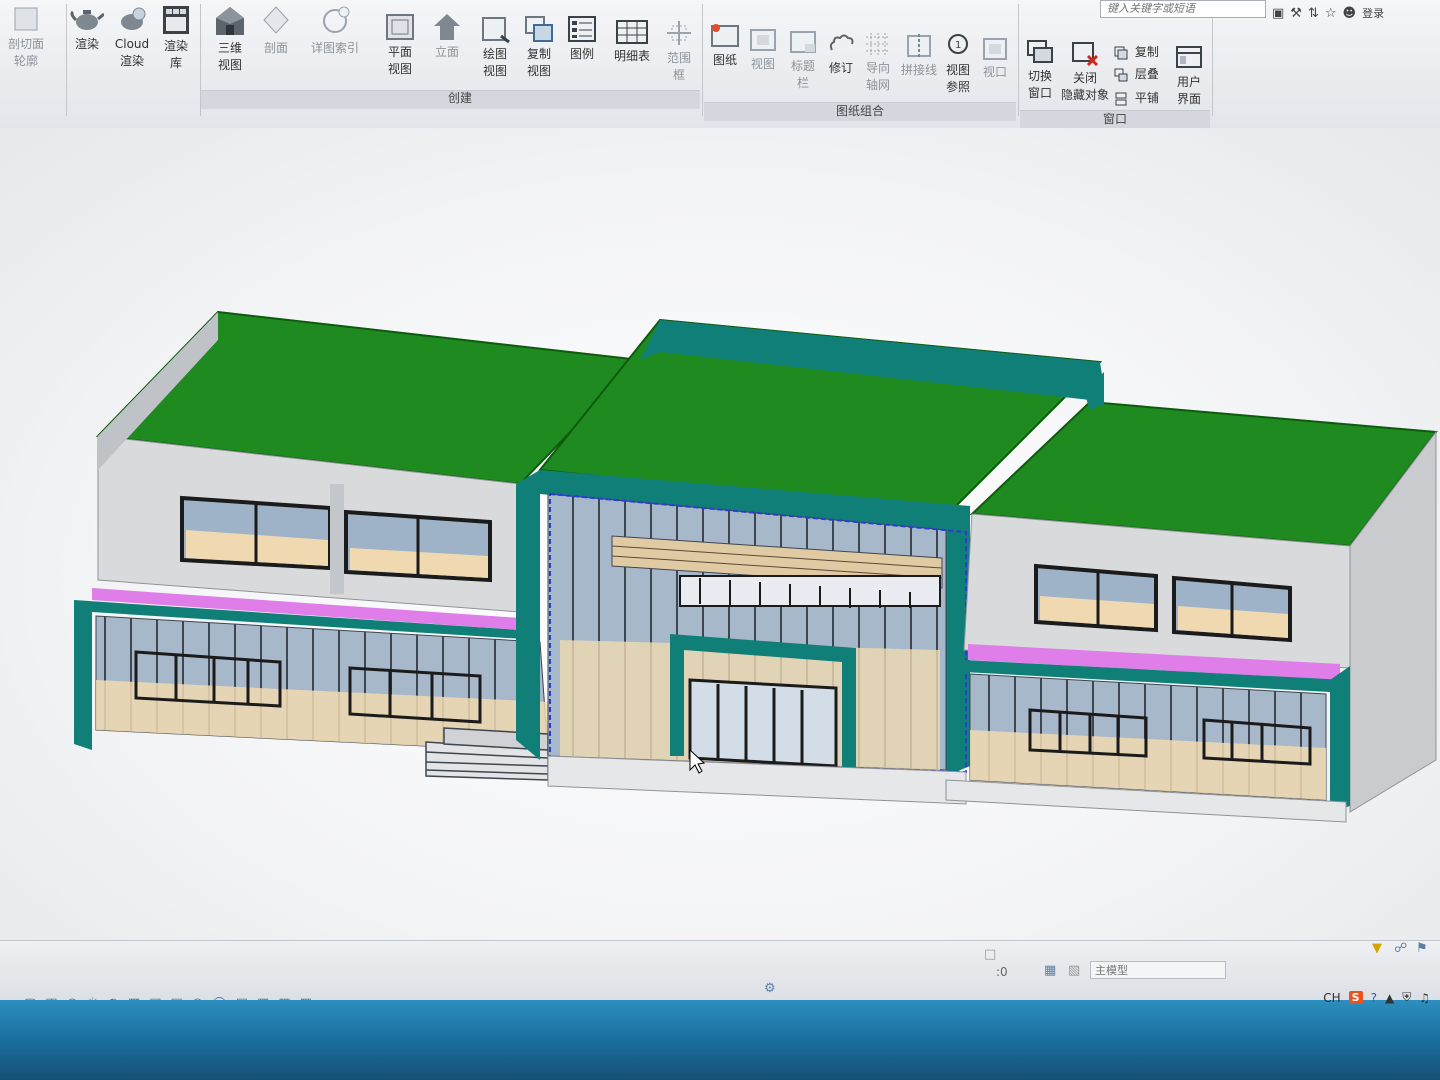 Image resolution: width=1440 pixels, height=1080 pixels. I want to click on revision-button: 修订, so click(841, 53).